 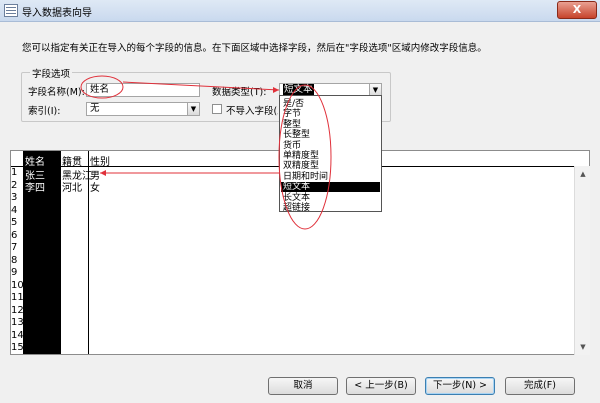 What do you see at coordinates (577, 10) in the screenshot?
I see `close-button: X` at bounding box center [577, 10].